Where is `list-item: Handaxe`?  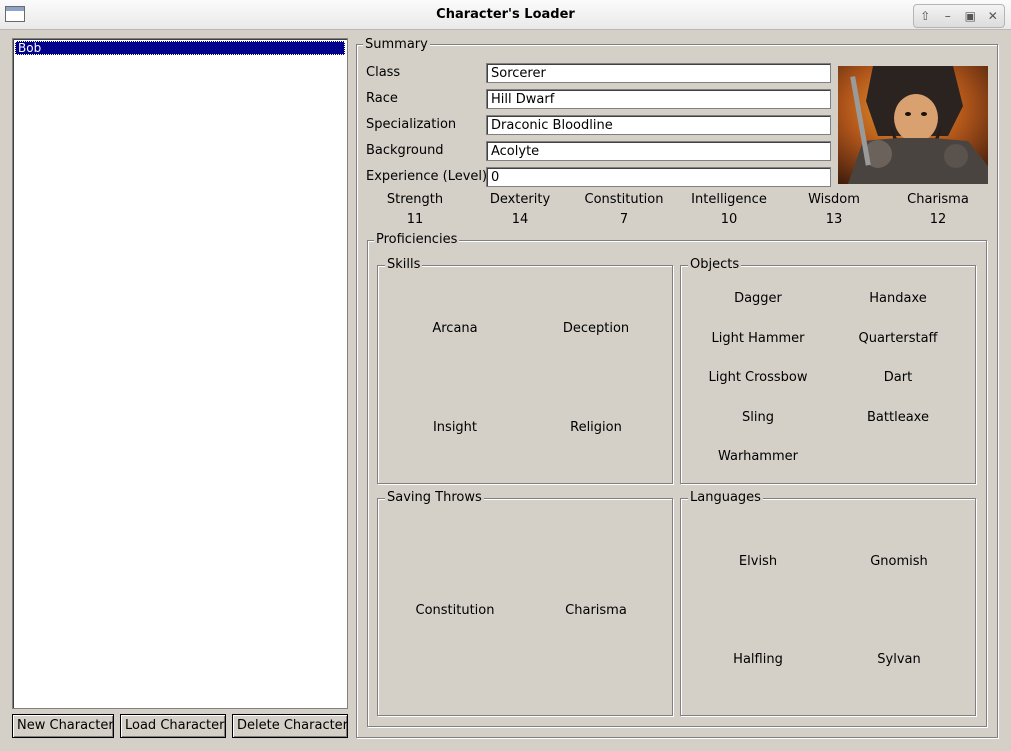 list-item: Handaxe is located at coordinates (898, 298).